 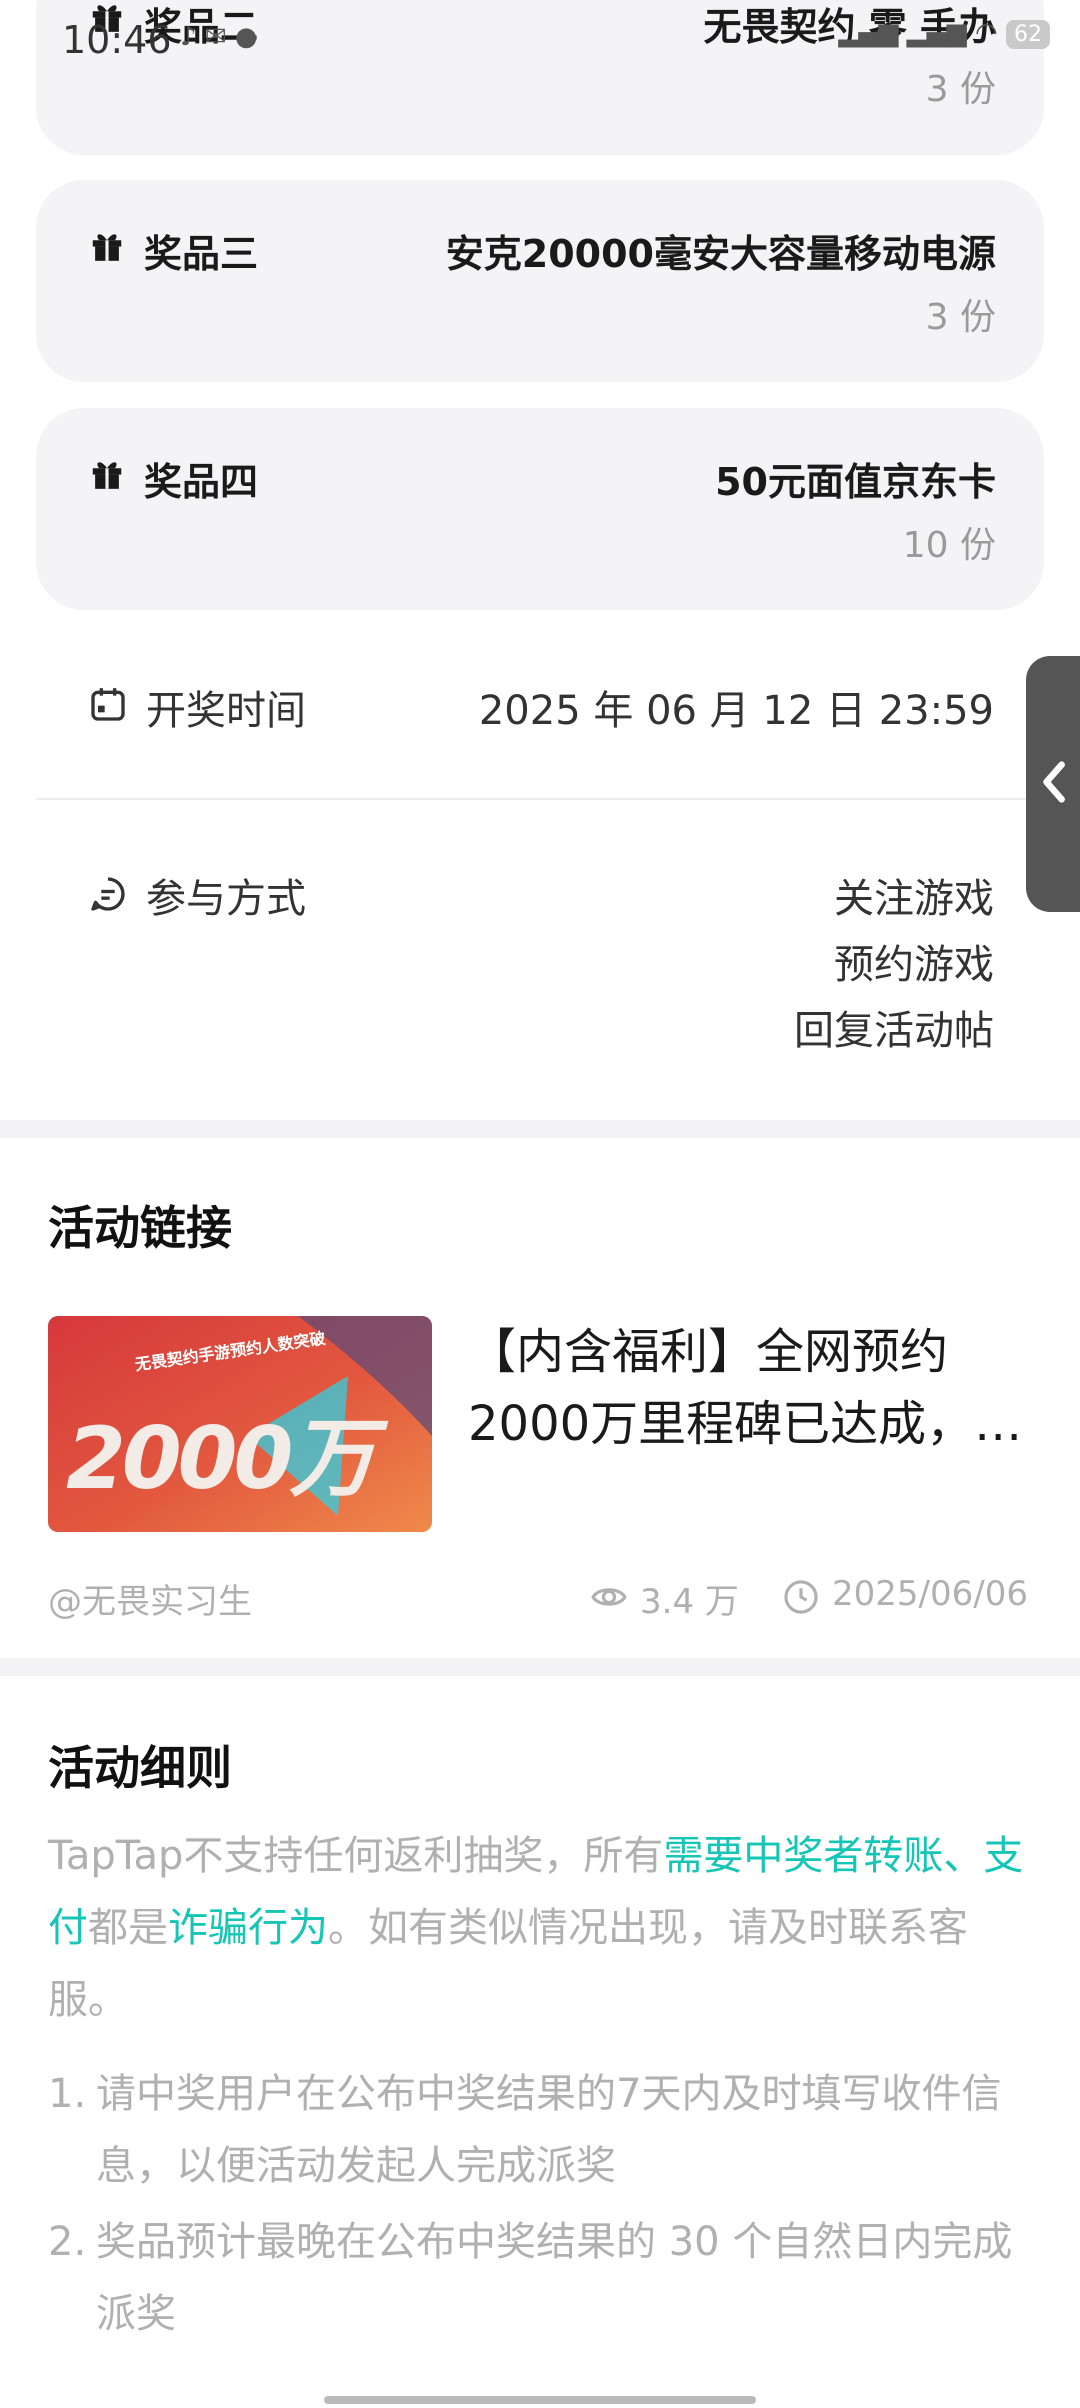 What do you see at coordinates (720, 254) in the screenshot?
I see `prize-name: 安克20000毫安大容量移动电源` at bounding box center [720, 254].